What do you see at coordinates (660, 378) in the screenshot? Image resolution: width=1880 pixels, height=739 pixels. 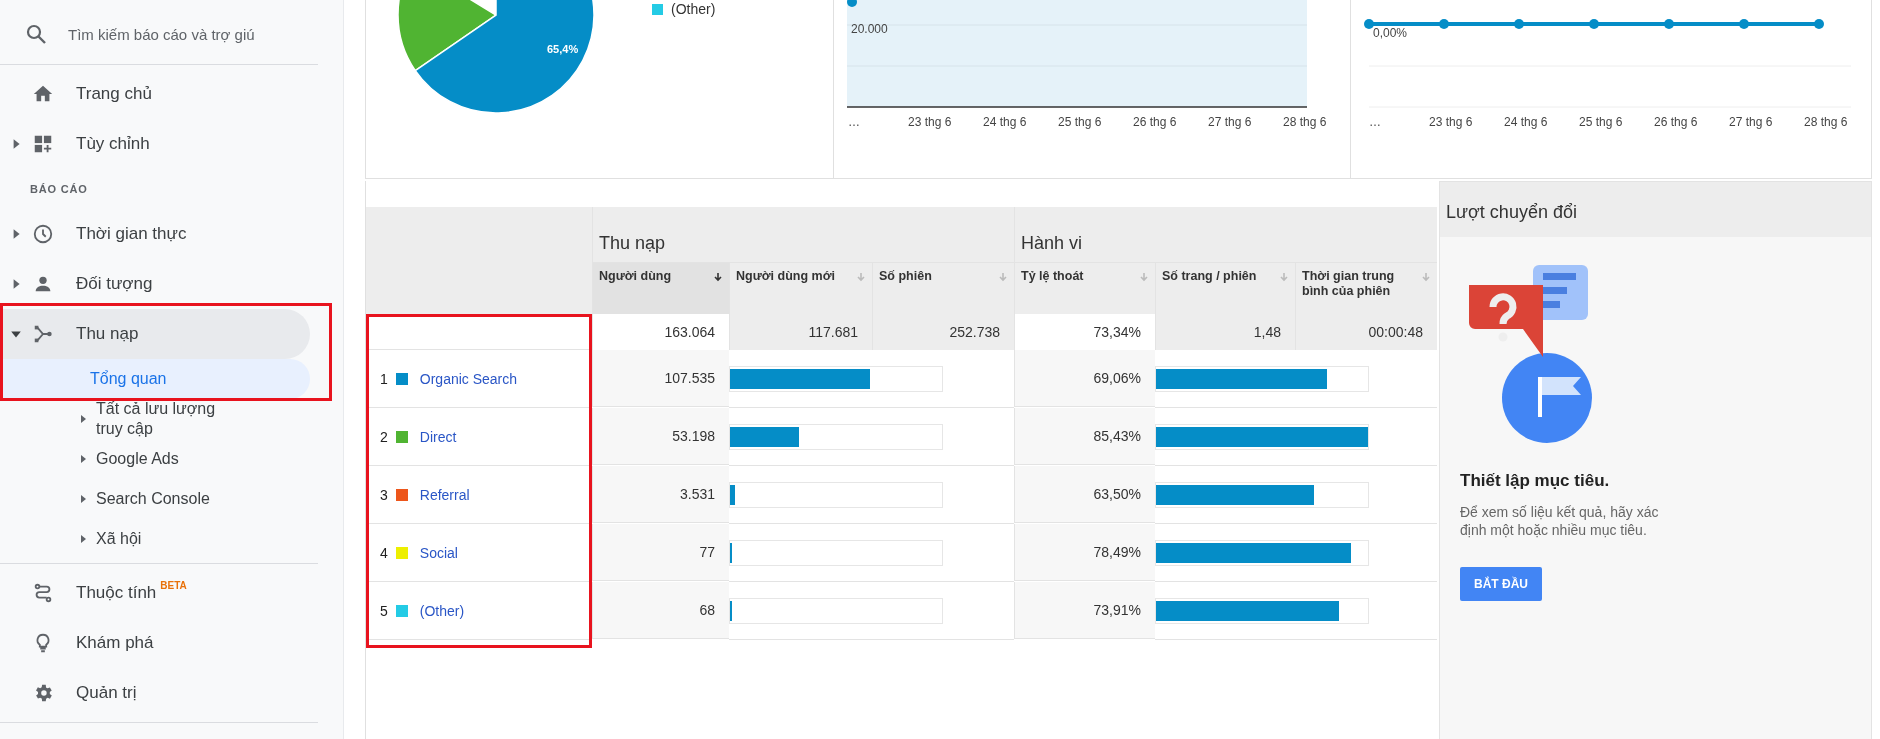 I see `table-cell: 107.535` at bounding box center [660, 378].